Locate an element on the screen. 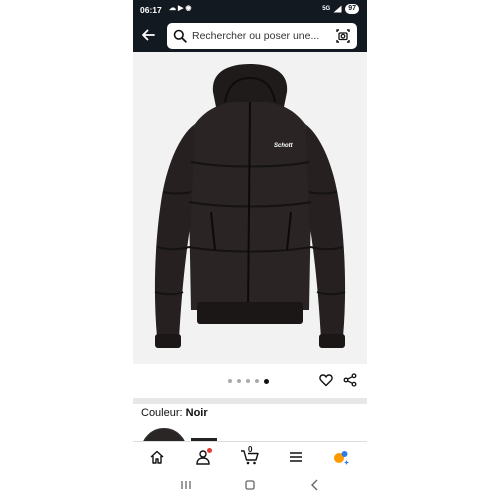  camera-search-icon is located at coordinates (343, 36).